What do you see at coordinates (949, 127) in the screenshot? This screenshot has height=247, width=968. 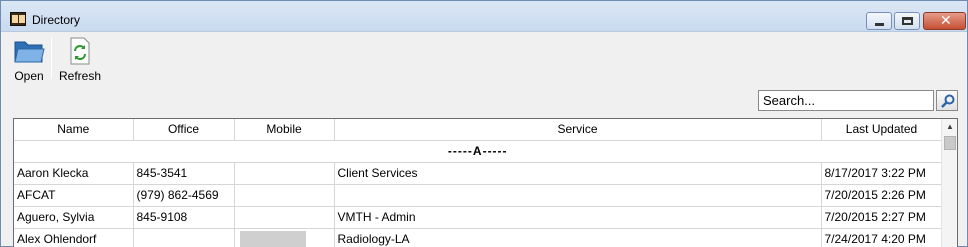 I see `scroll-up-arrow-icon: ▲` at bounding box center [949, 127].